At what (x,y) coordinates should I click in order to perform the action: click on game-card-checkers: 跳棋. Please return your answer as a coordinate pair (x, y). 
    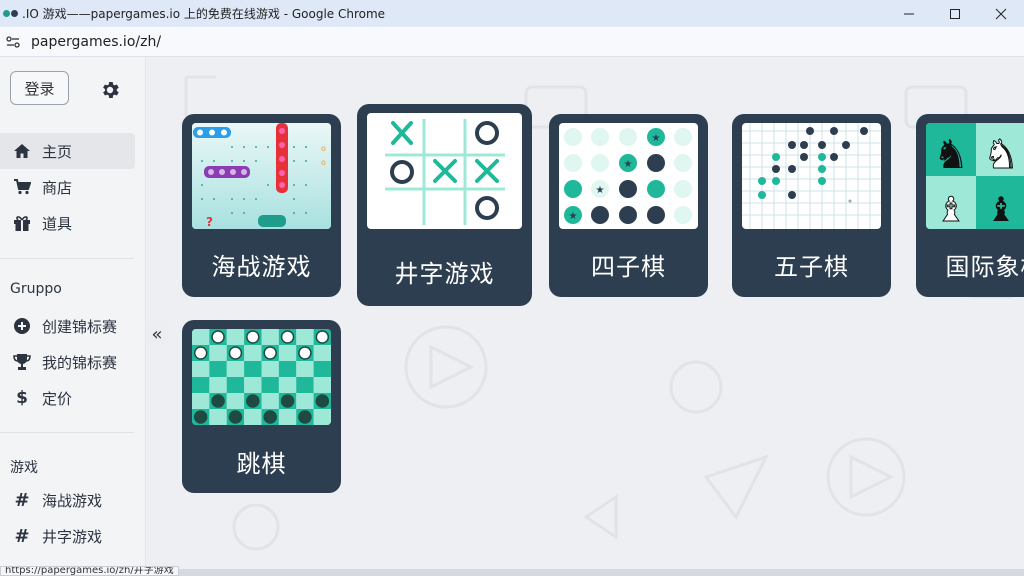
    Looking at the image, I should click on (261, 406).